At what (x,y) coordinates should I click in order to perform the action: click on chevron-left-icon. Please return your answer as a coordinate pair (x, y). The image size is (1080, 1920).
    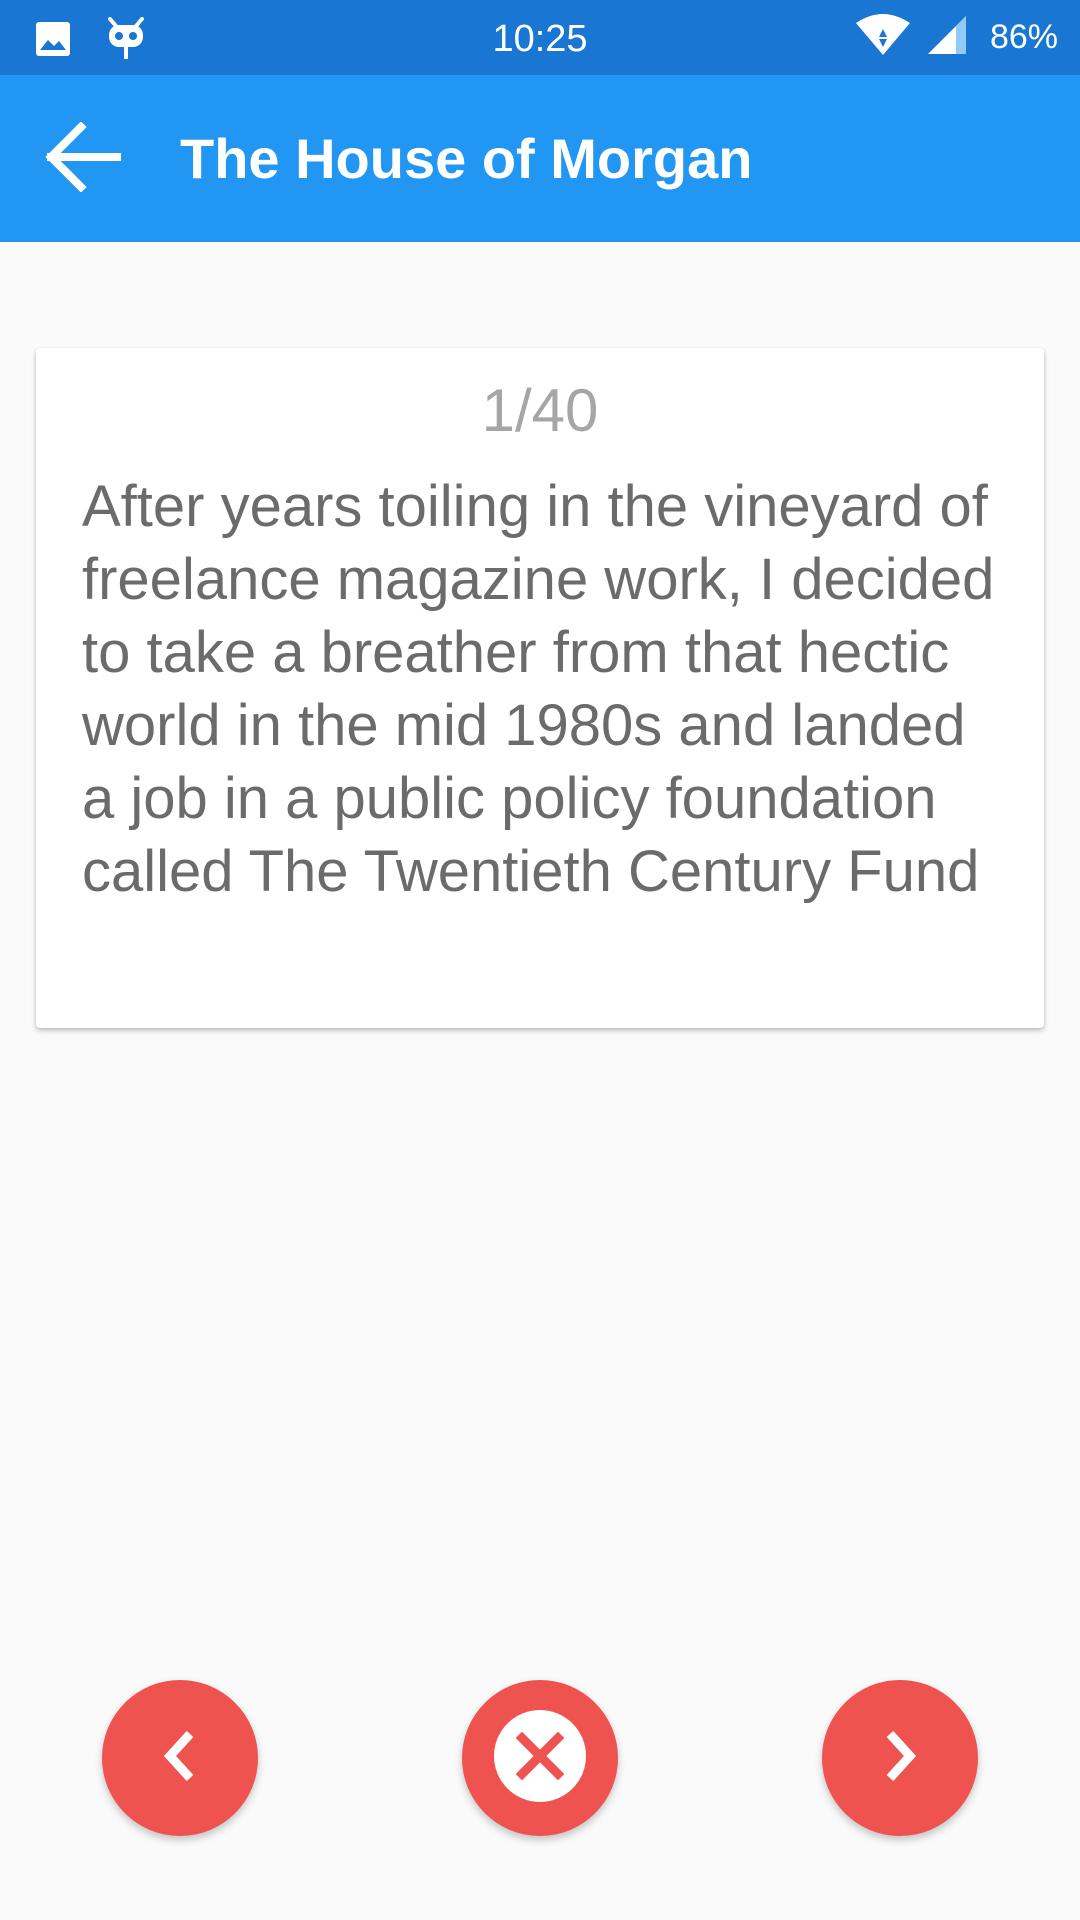
    Looking at the image, I should click on (180, 1758).